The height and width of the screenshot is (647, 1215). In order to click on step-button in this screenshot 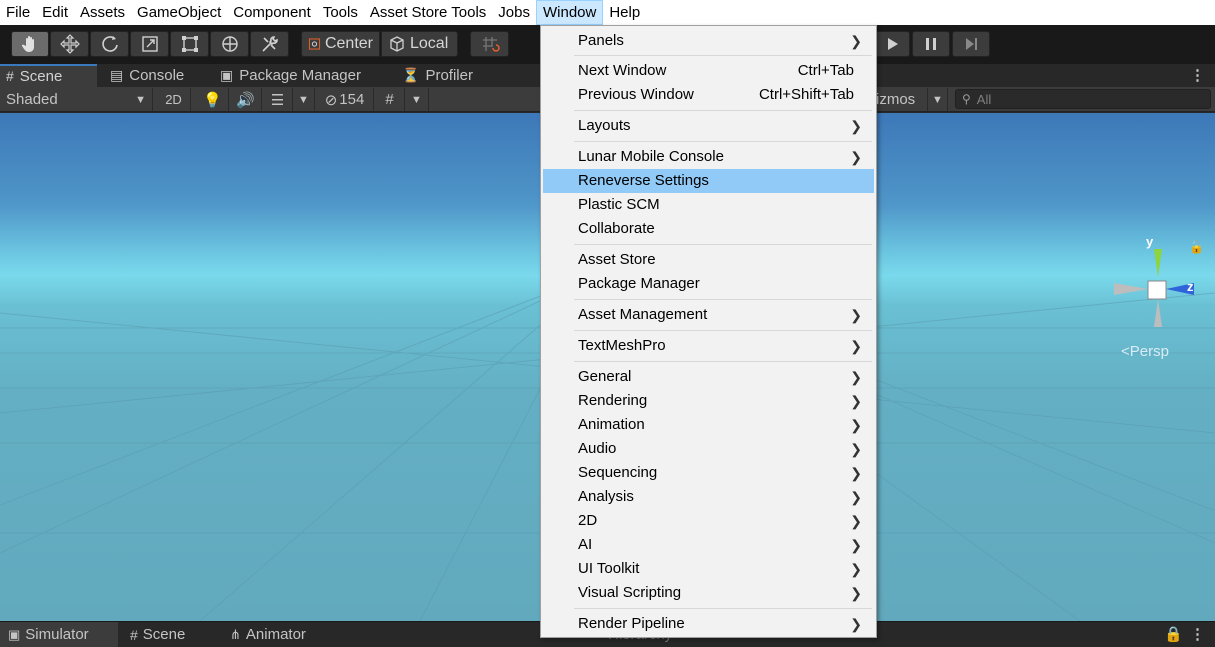, I will do `click(971, 44)`.